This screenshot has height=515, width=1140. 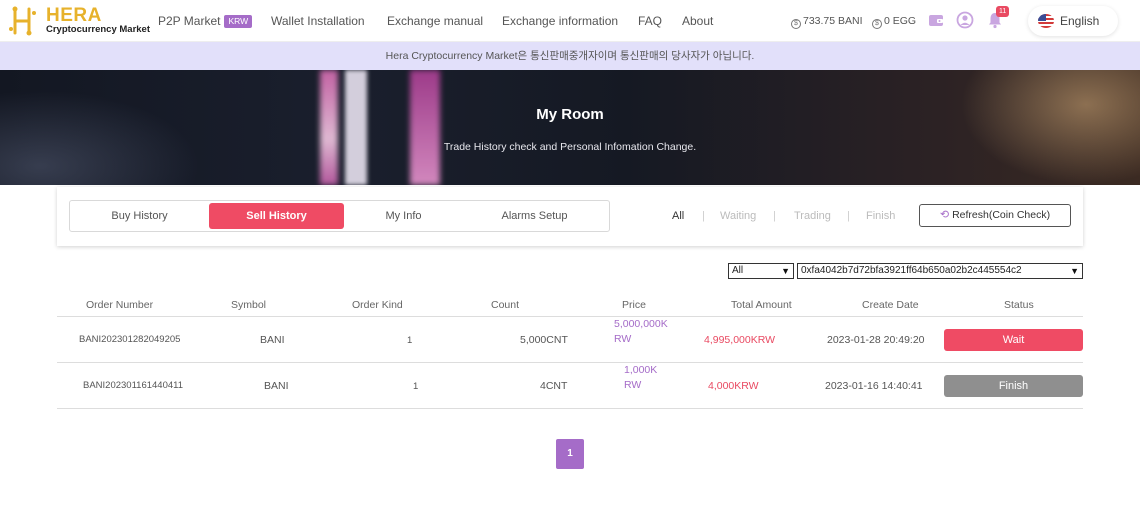 I want to click on filter-trading: Trading, so click(x=812, y=216).